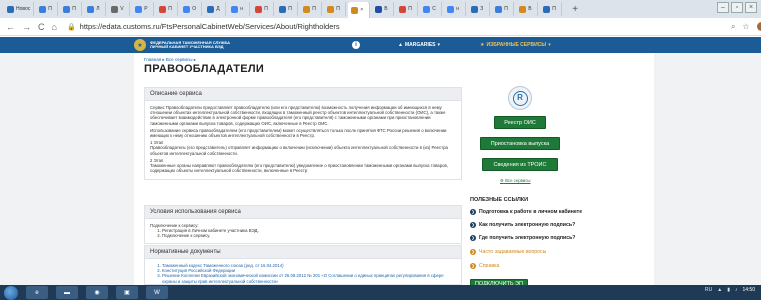 Image resolution: width=761 pixels, height=300 pixels. Describe the element at coordinates (140, 45) in the screenshot. I see `emblem-icon: ★` at that location.